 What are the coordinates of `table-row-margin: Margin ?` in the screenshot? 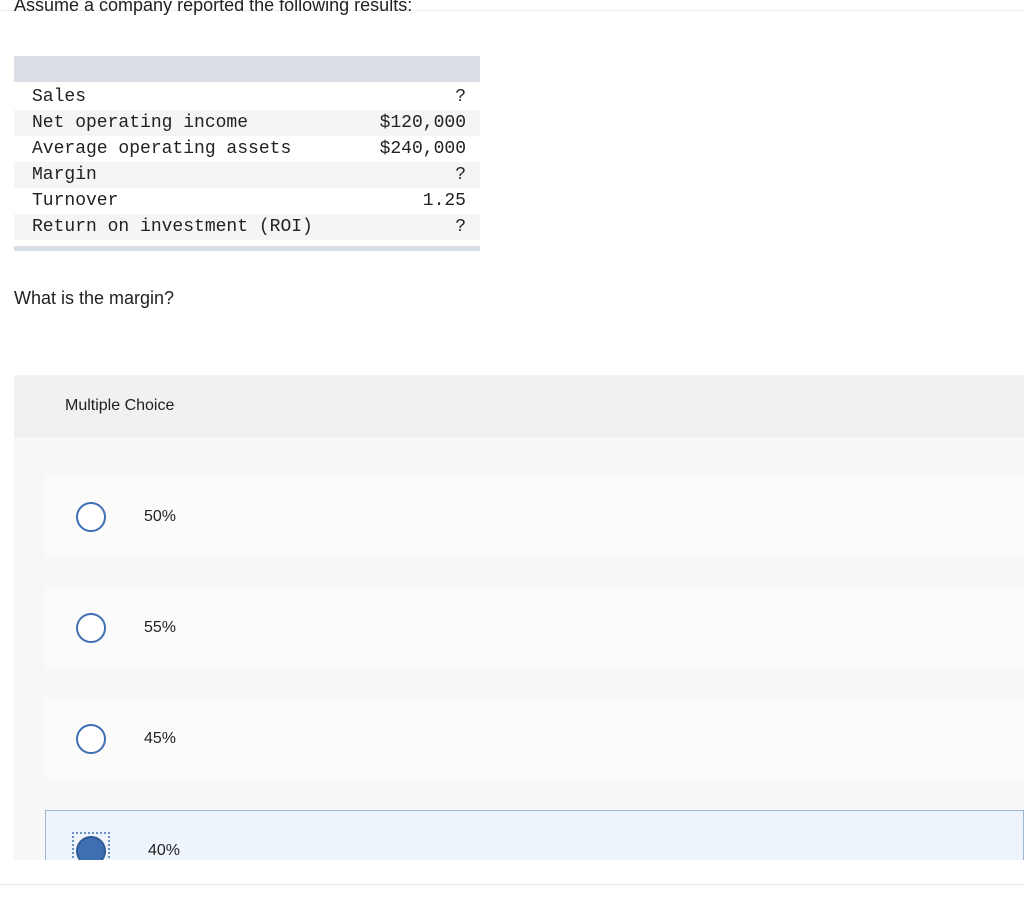 It's located at (247, 175).